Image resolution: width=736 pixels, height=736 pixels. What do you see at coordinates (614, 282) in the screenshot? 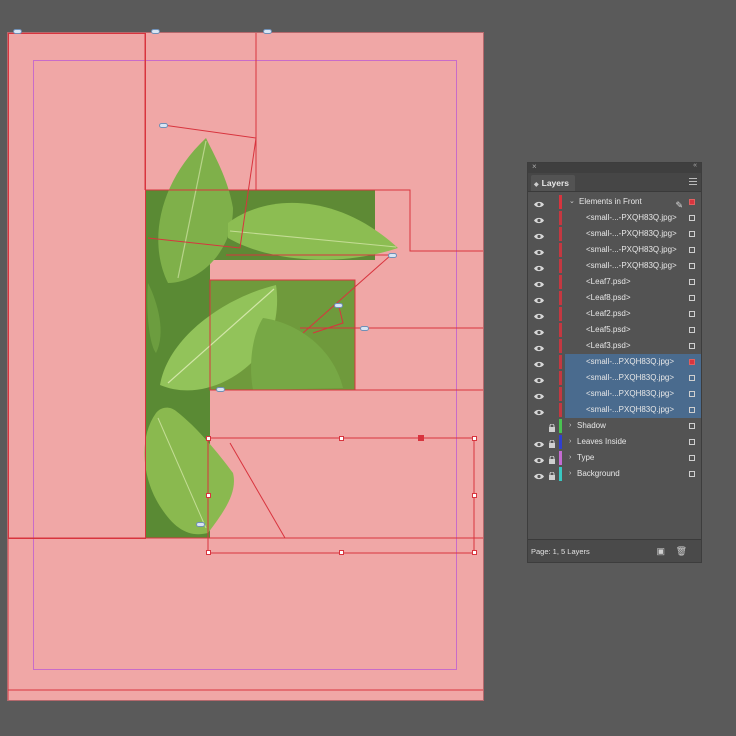
I see `layer-row-object: <Leaf7.psd>` at bounding box center [614, 282].